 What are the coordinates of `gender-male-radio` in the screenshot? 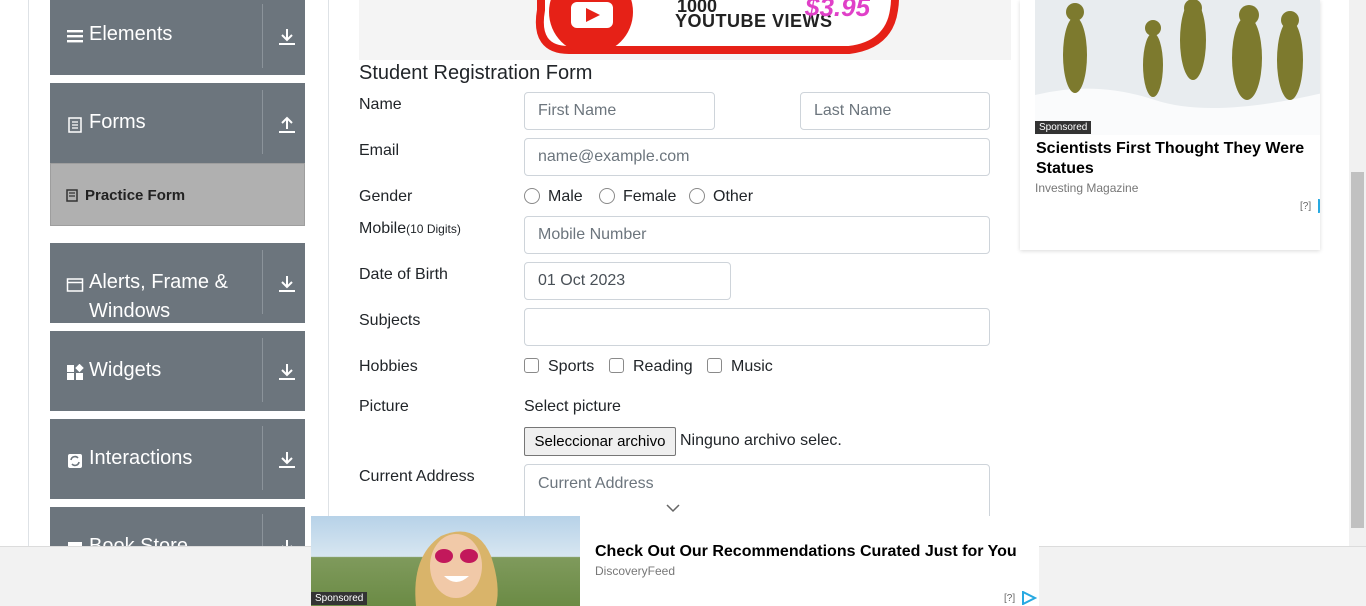 It's located at (532, 196).